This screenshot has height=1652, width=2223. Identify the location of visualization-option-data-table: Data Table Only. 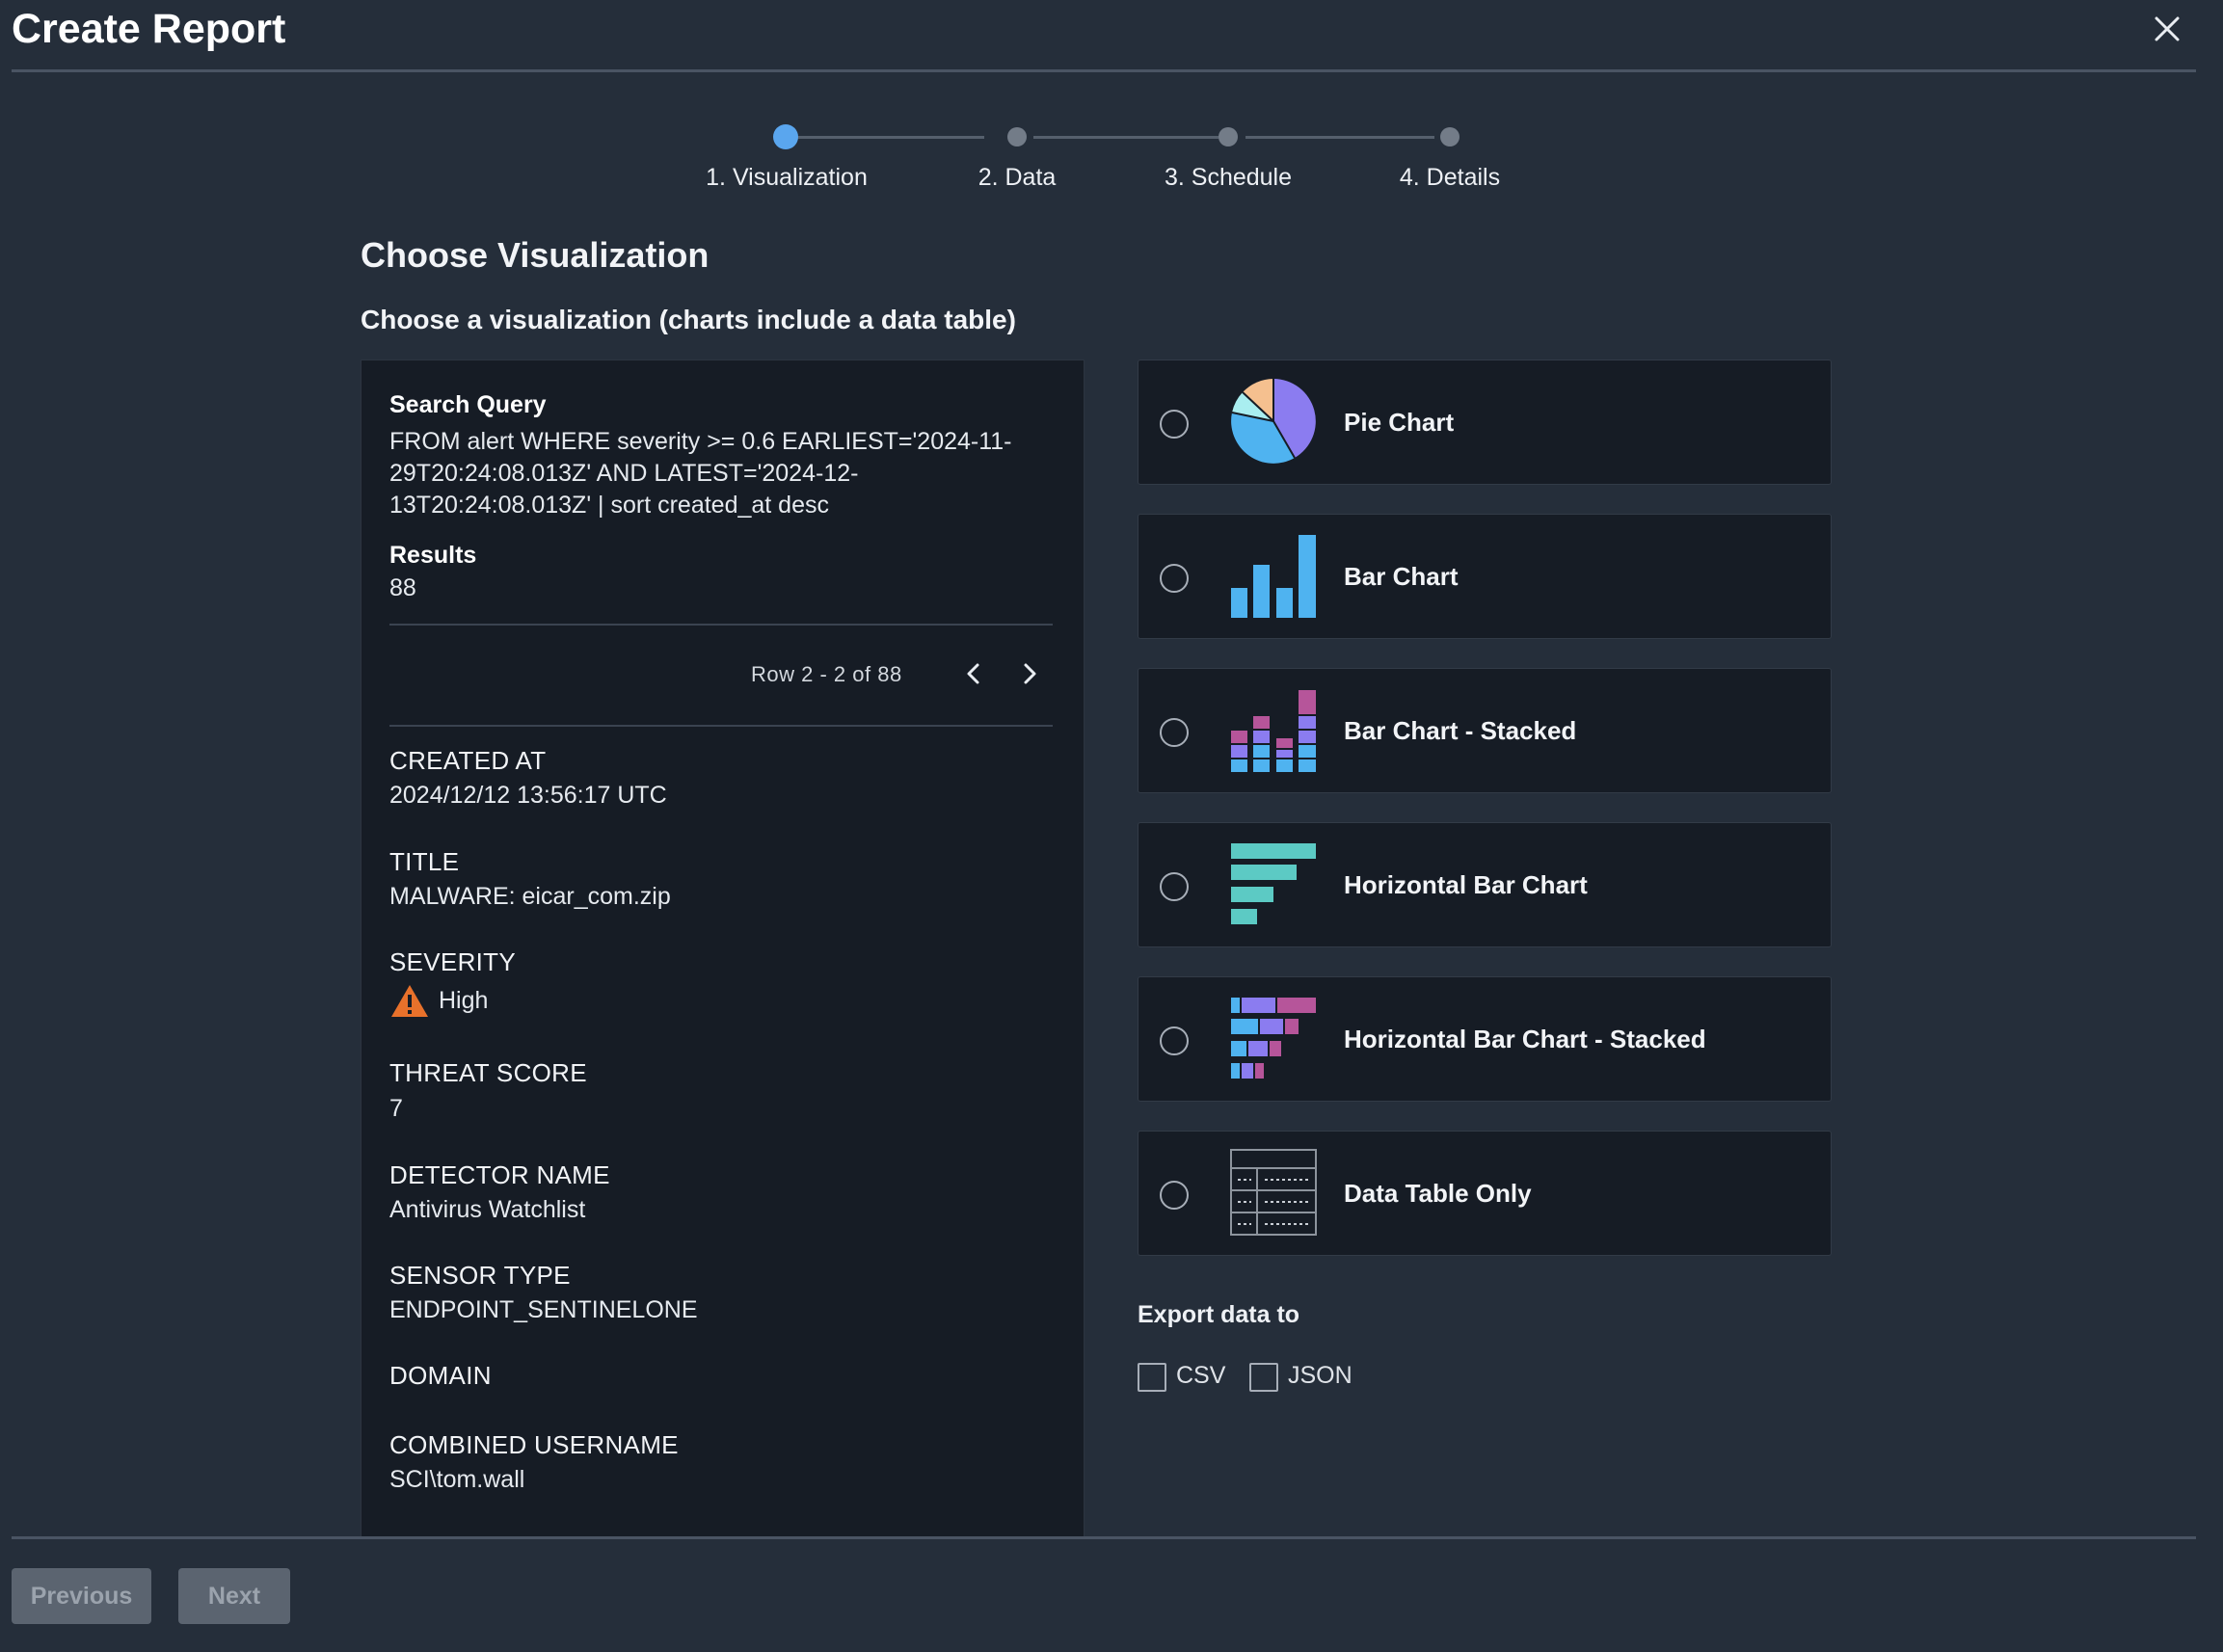
(1485, 1193).